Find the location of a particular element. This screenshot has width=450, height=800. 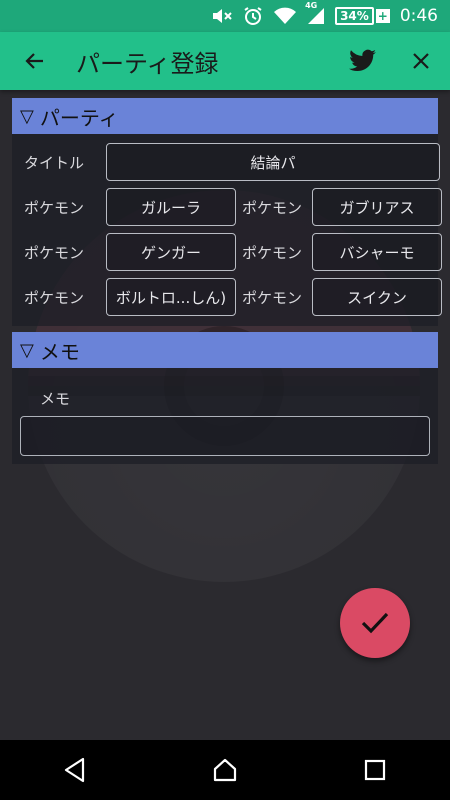

nav-back-icon is located at coordinates (74, 770).